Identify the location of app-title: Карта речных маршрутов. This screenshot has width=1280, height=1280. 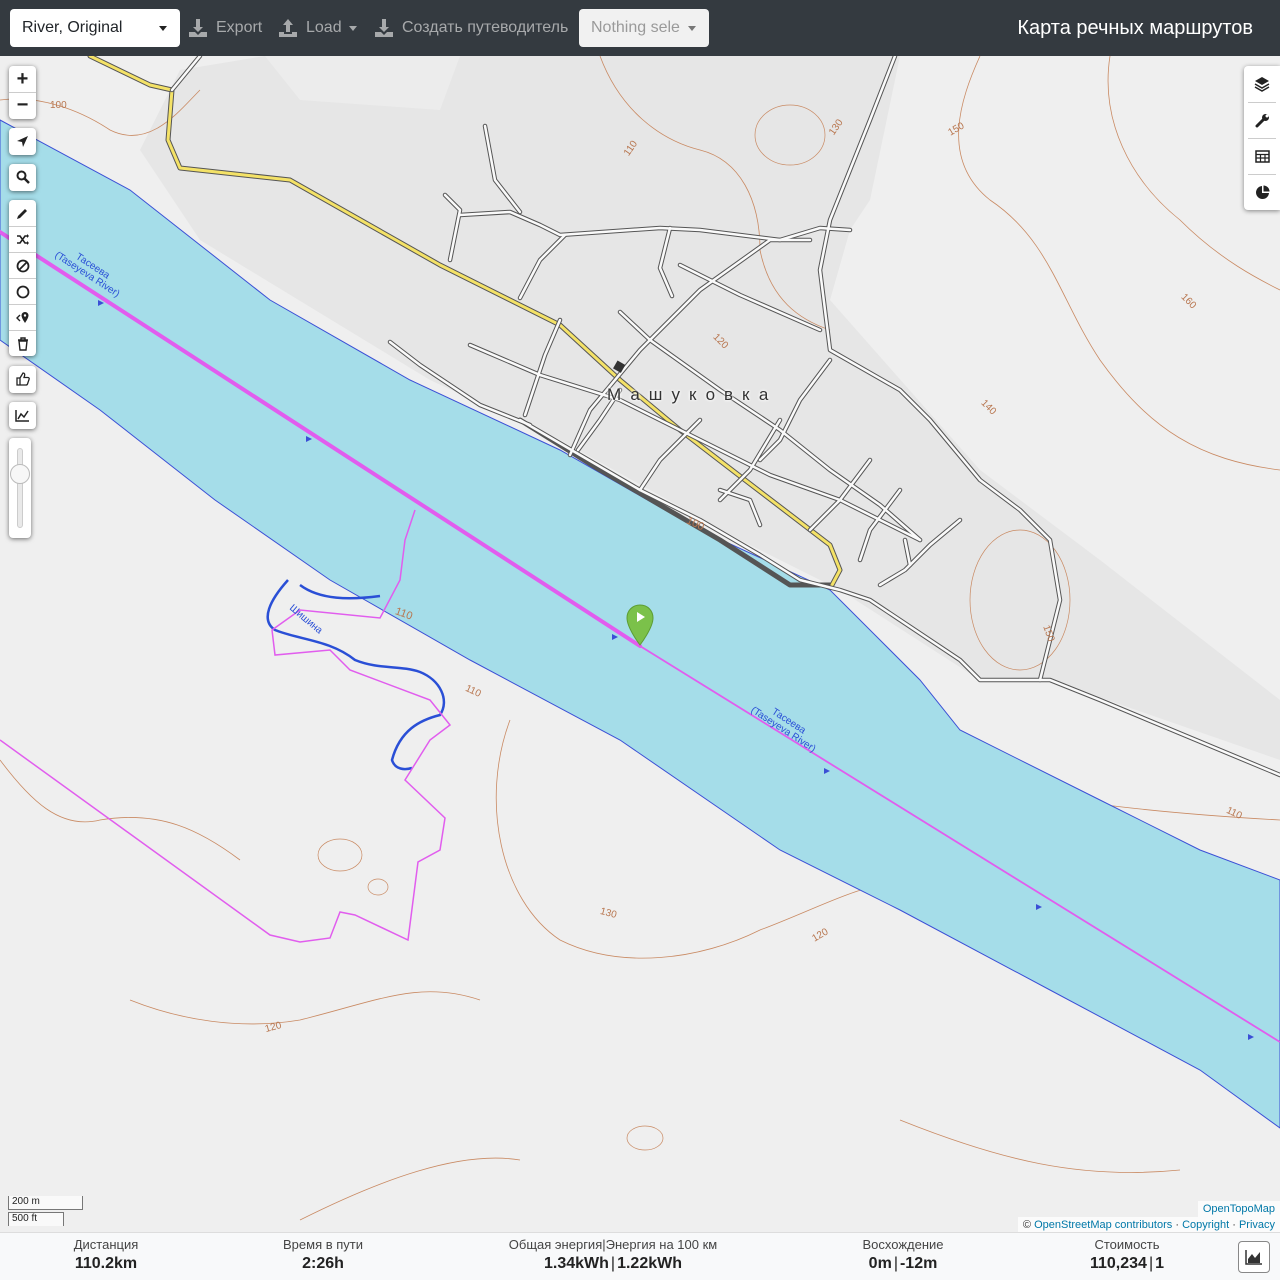
(1135, 28).